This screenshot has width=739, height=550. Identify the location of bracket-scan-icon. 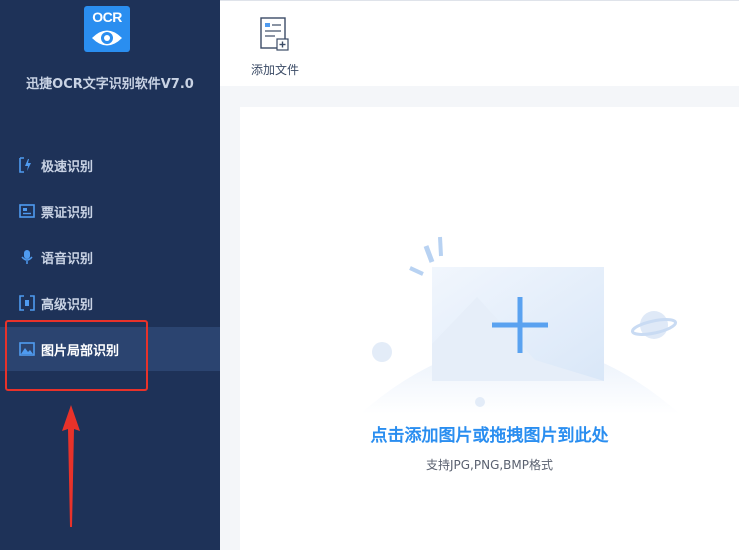
(27, 303).